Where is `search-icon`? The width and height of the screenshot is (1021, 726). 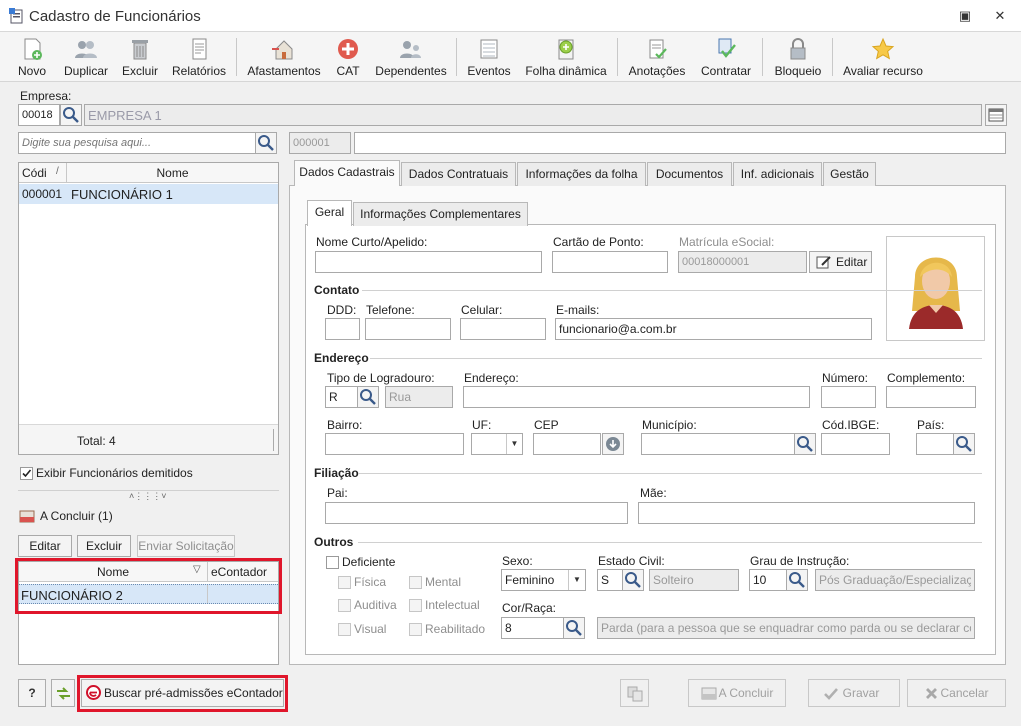 search-icon is located at coordinates (574, 628).